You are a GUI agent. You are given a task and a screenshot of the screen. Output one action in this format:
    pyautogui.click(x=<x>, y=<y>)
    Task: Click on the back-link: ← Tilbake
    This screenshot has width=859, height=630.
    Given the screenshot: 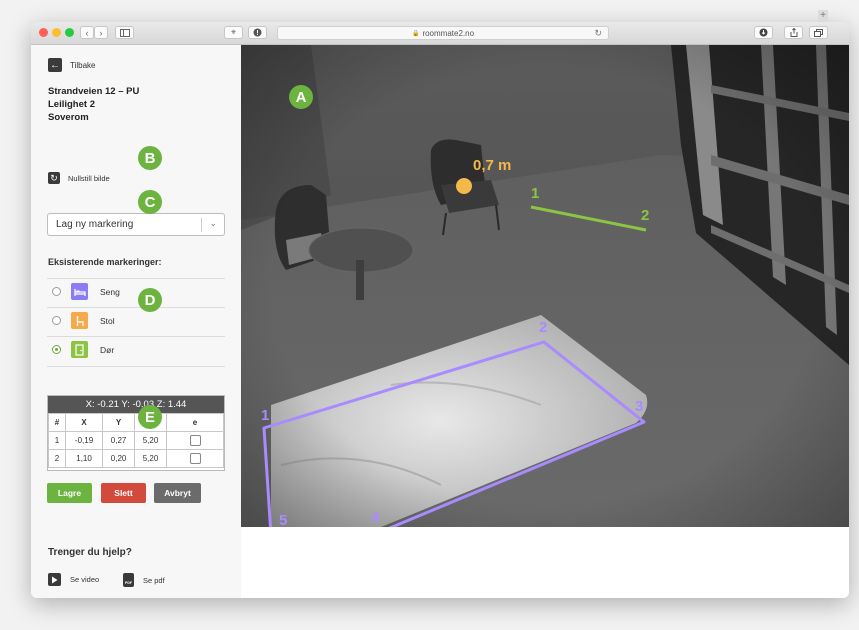 What is the action you would take?
    pyautogui.click(x=72, y=65)
    